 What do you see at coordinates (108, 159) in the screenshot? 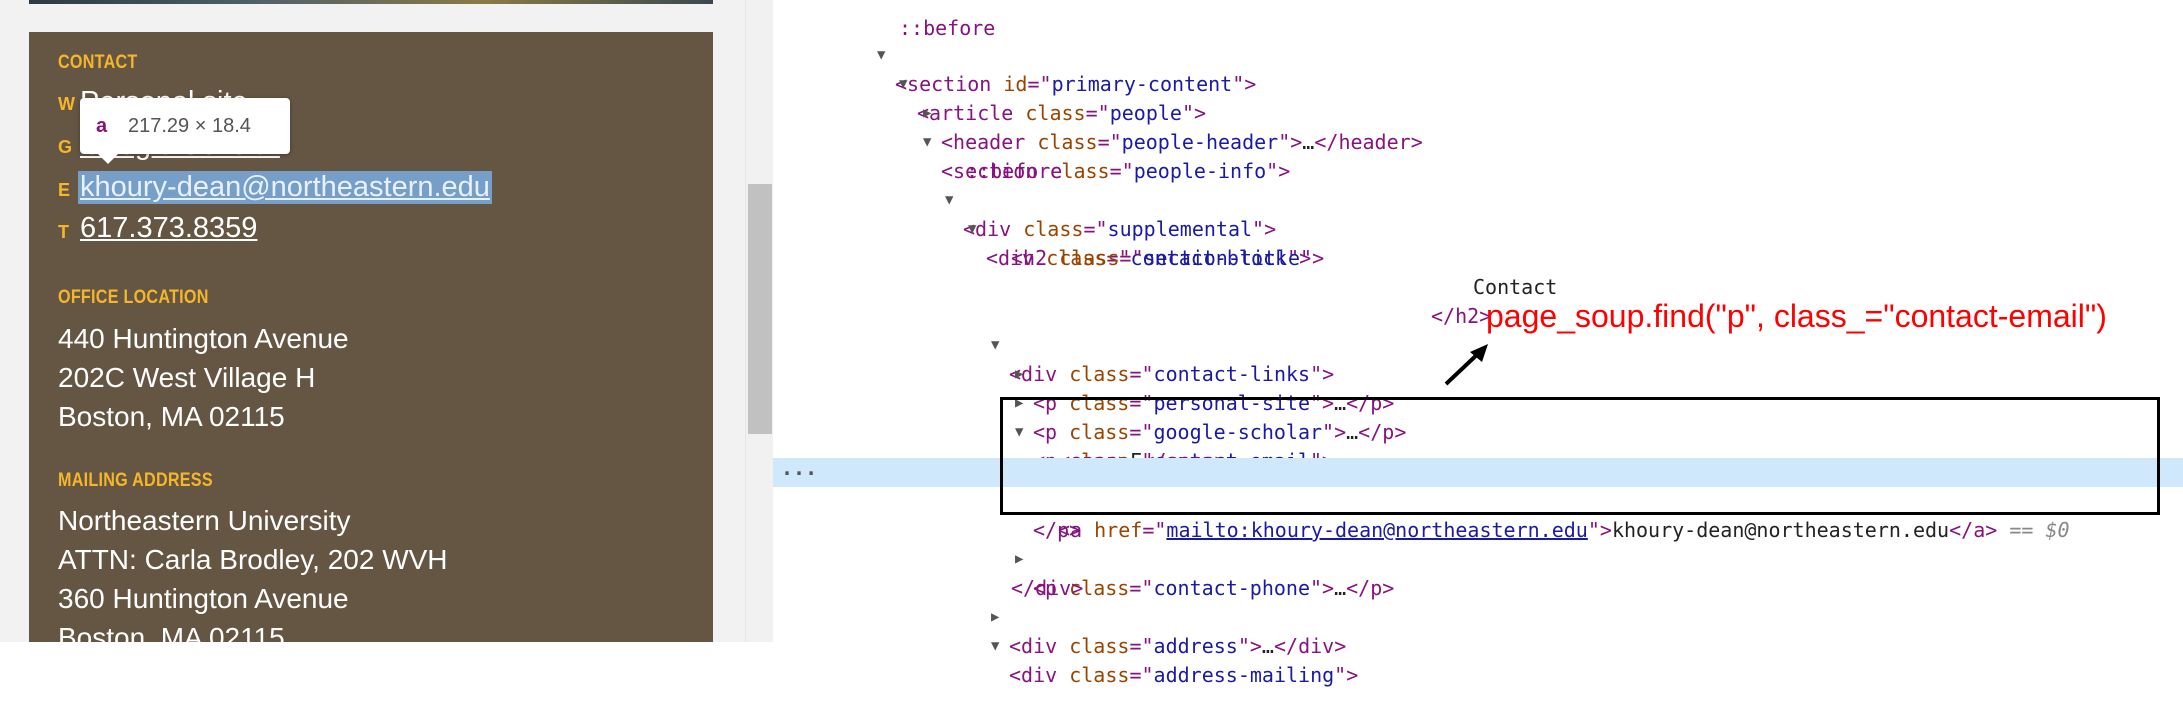
I see `tooltip-arrow` at bounding box center [108, 159].